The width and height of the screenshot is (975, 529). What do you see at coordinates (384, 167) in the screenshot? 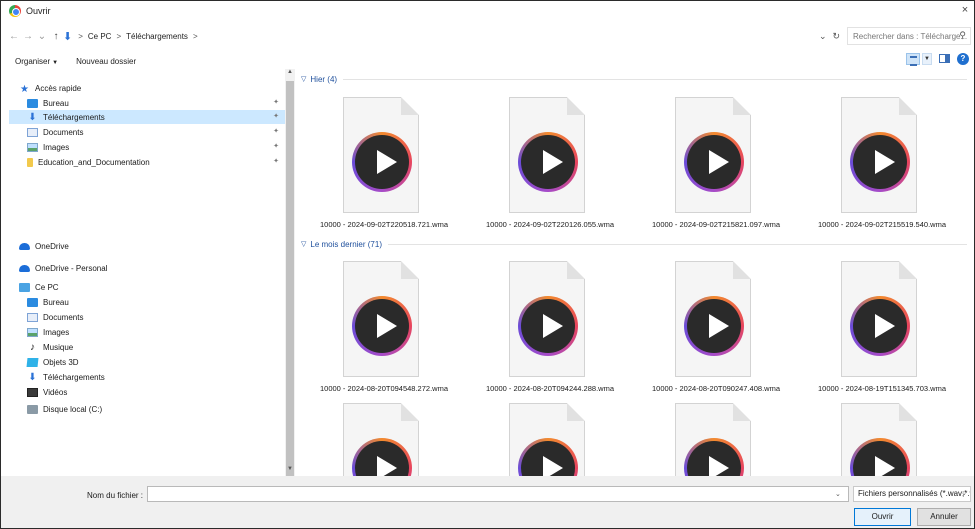
I see `file-item: 10000 - 2024-09-02T220518.721.wma` at bounding box center [384, 167].